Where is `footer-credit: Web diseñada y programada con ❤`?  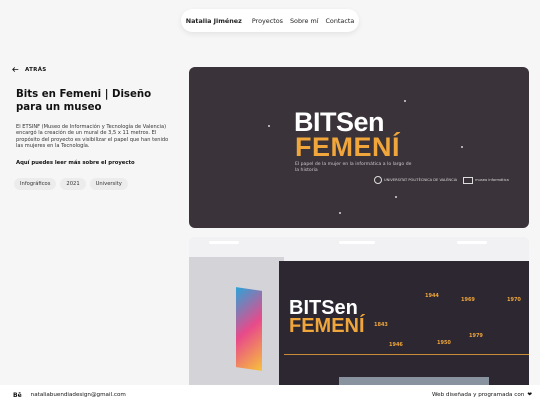
footer-credit: Web diseñada y programada con ❤ is located at coordinates (482, 395).